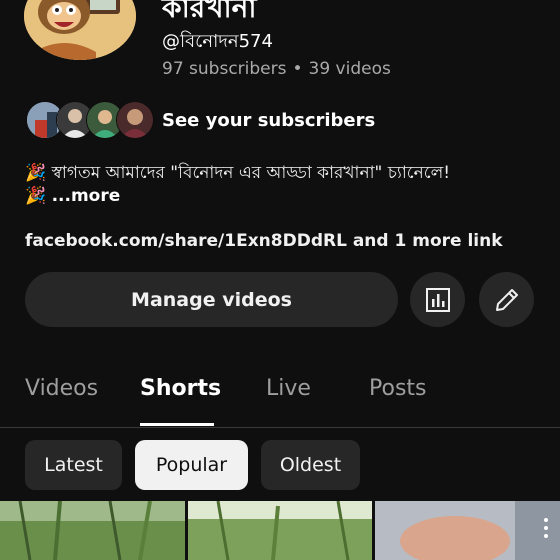 The image size is (560, 560). I want to click on more-link: ...more, so click(86, 196).